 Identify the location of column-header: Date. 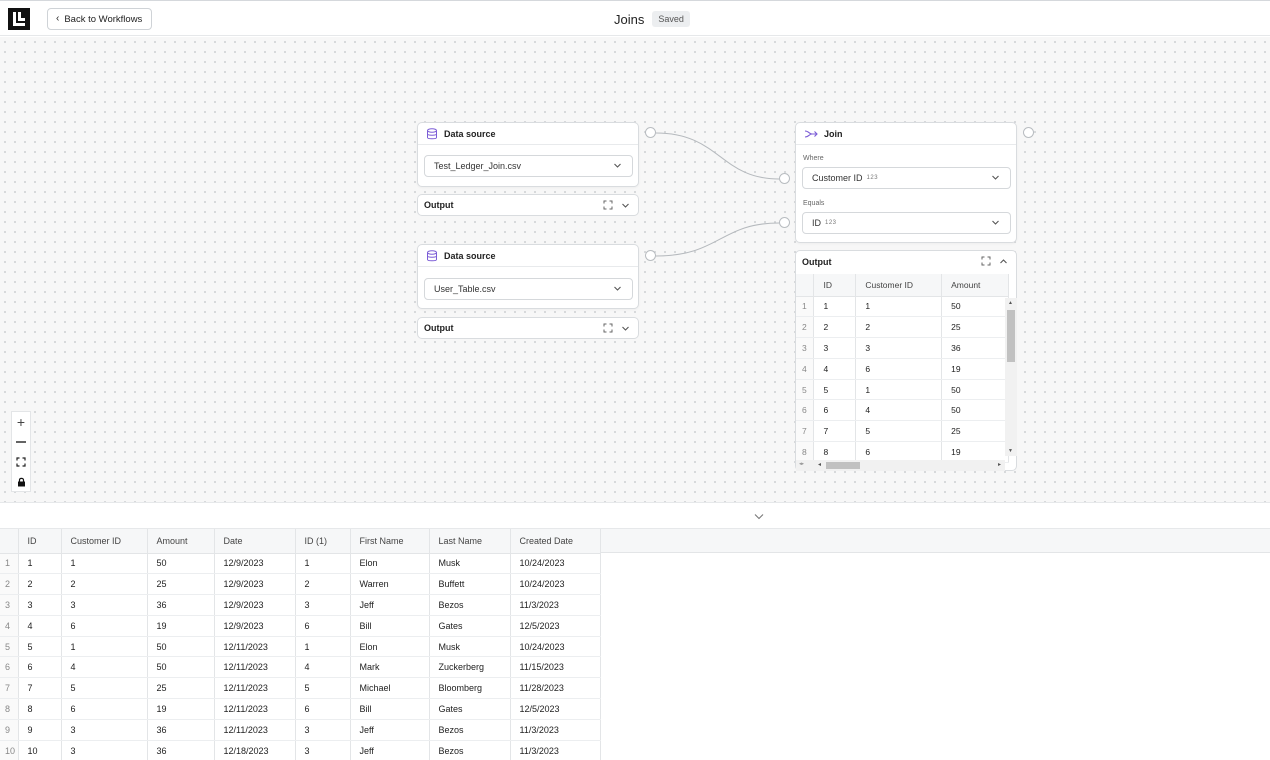
(255, 541).